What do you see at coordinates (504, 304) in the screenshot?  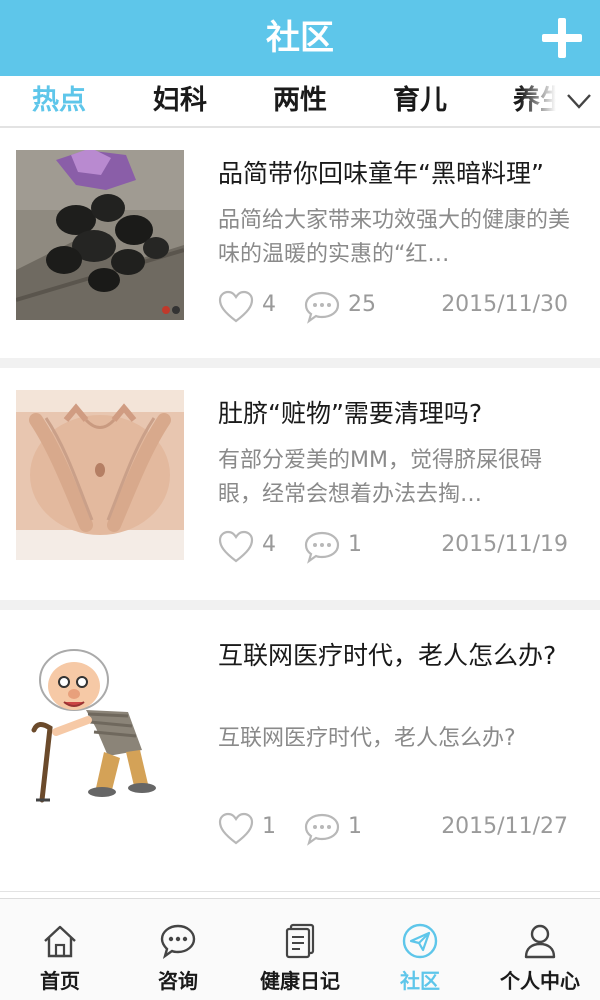 I see `article-date: 2015/11/30` at bounding box center [504, 304].